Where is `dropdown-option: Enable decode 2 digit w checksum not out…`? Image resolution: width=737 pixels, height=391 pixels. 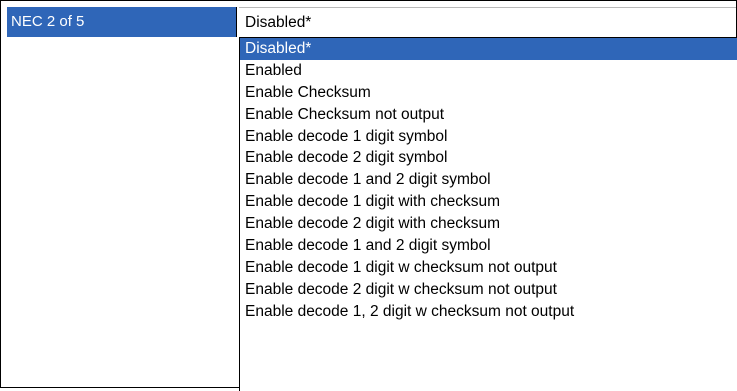
dropdown-option: Enable decode 2 digit w checksum not out… is located at coordinates (488, 290).